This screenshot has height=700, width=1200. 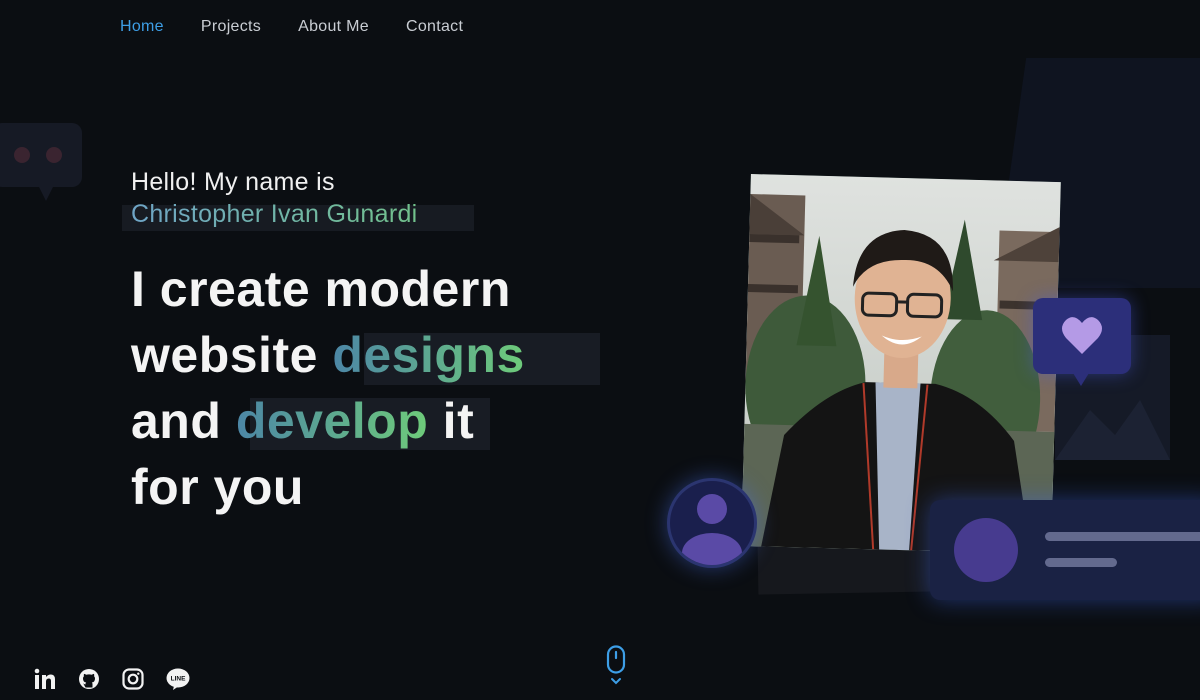 I want to click on profile-card-avatar, so click(x=986, y=550).